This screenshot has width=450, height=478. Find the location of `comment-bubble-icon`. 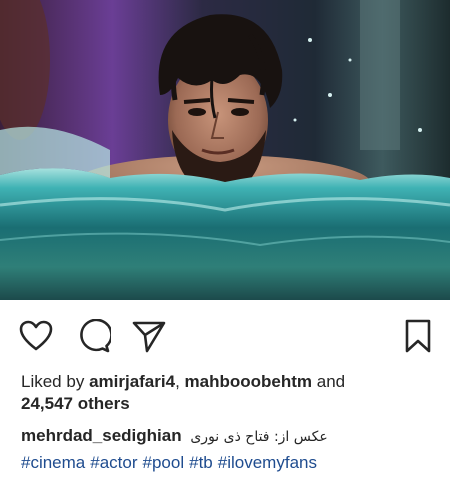

comment-bubble-icon is located at coordinates (95, 336).